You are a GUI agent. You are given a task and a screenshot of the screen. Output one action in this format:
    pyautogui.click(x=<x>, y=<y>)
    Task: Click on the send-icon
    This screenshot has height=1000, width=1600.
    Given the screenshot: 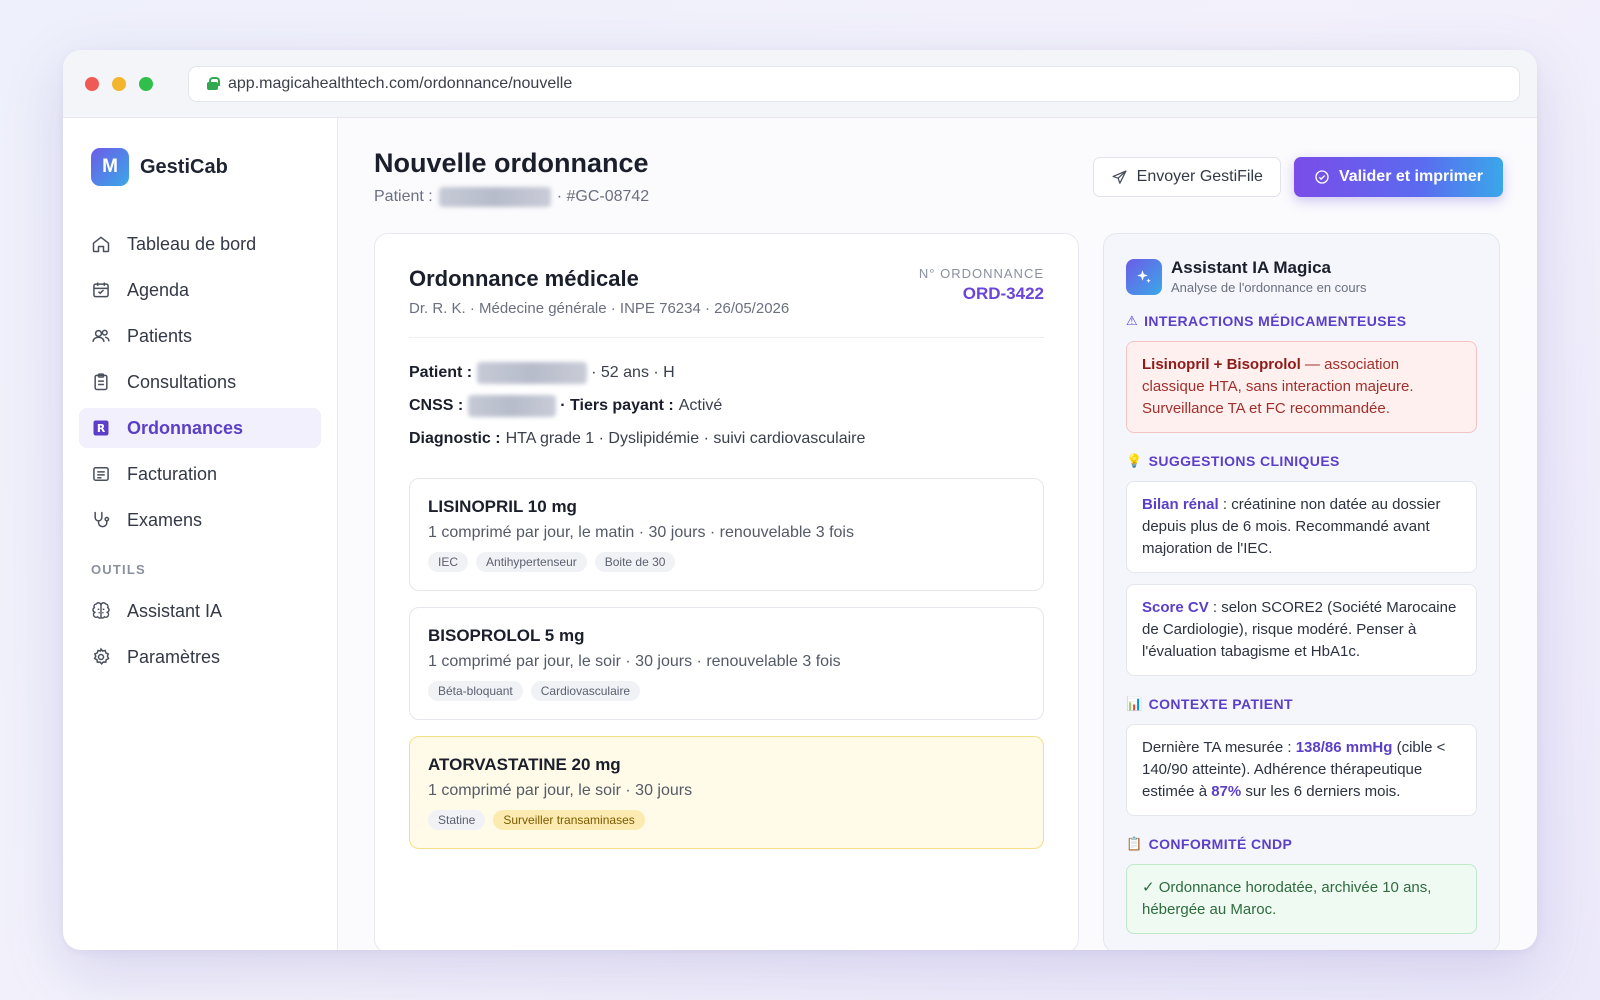 What is the action you would take?
    pyautogui.click(x=1119, y=176)
    